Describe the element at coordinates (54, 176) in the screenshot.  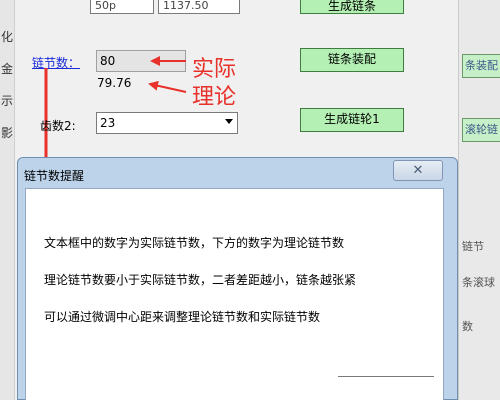
I see `dialog-title: 链节数提醒` at that location.